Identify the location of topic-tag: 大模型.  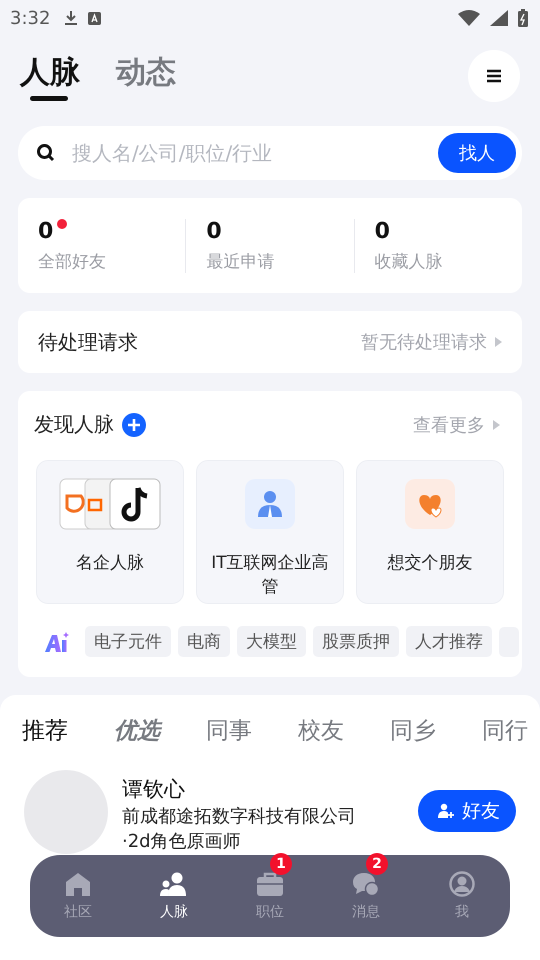
(271, 641).